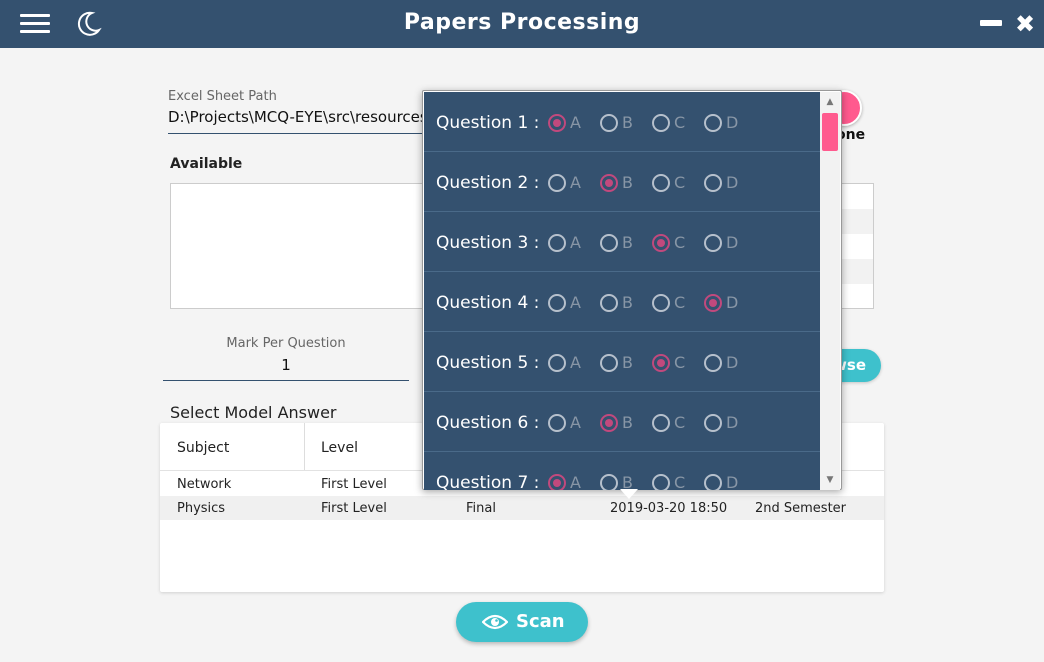  I want to click on question-row: Question 3 : A B C D, so click(622, 242).